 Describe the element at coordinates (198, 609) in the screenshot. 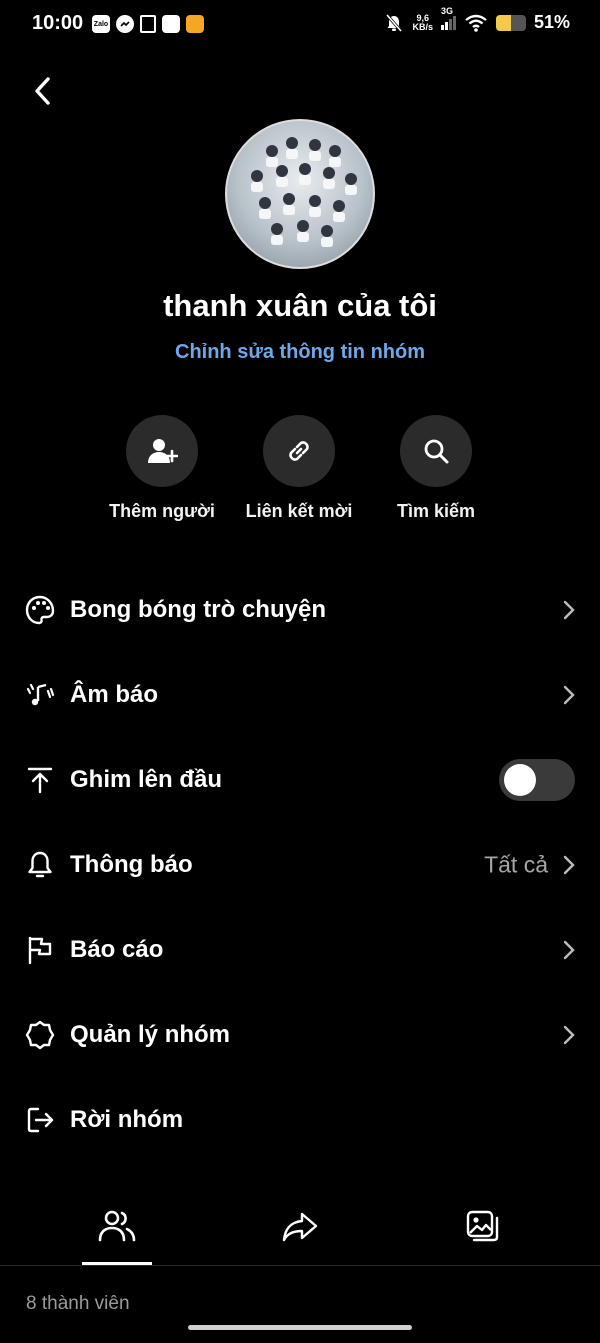

I see `menu-chat-bubble-label: Bong bóng trò chuyện` at that location.